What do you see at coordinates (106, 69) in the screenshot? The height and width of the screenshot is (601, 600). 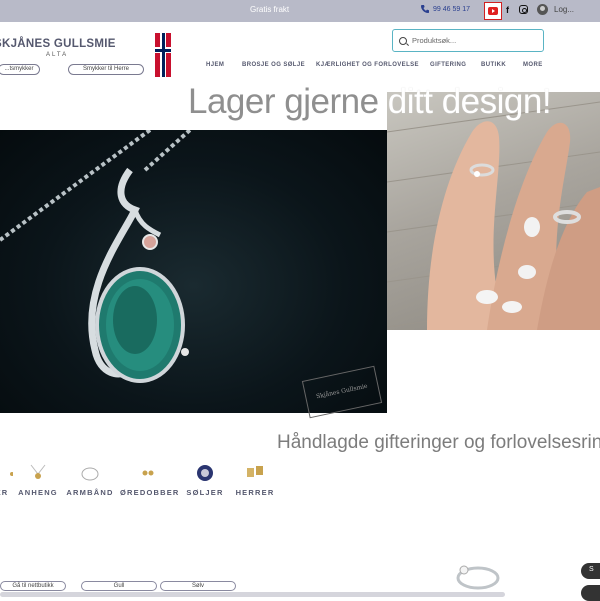 I see `mens-jewelry-button: Smykker til Herre` at bounding box center [106, 69].